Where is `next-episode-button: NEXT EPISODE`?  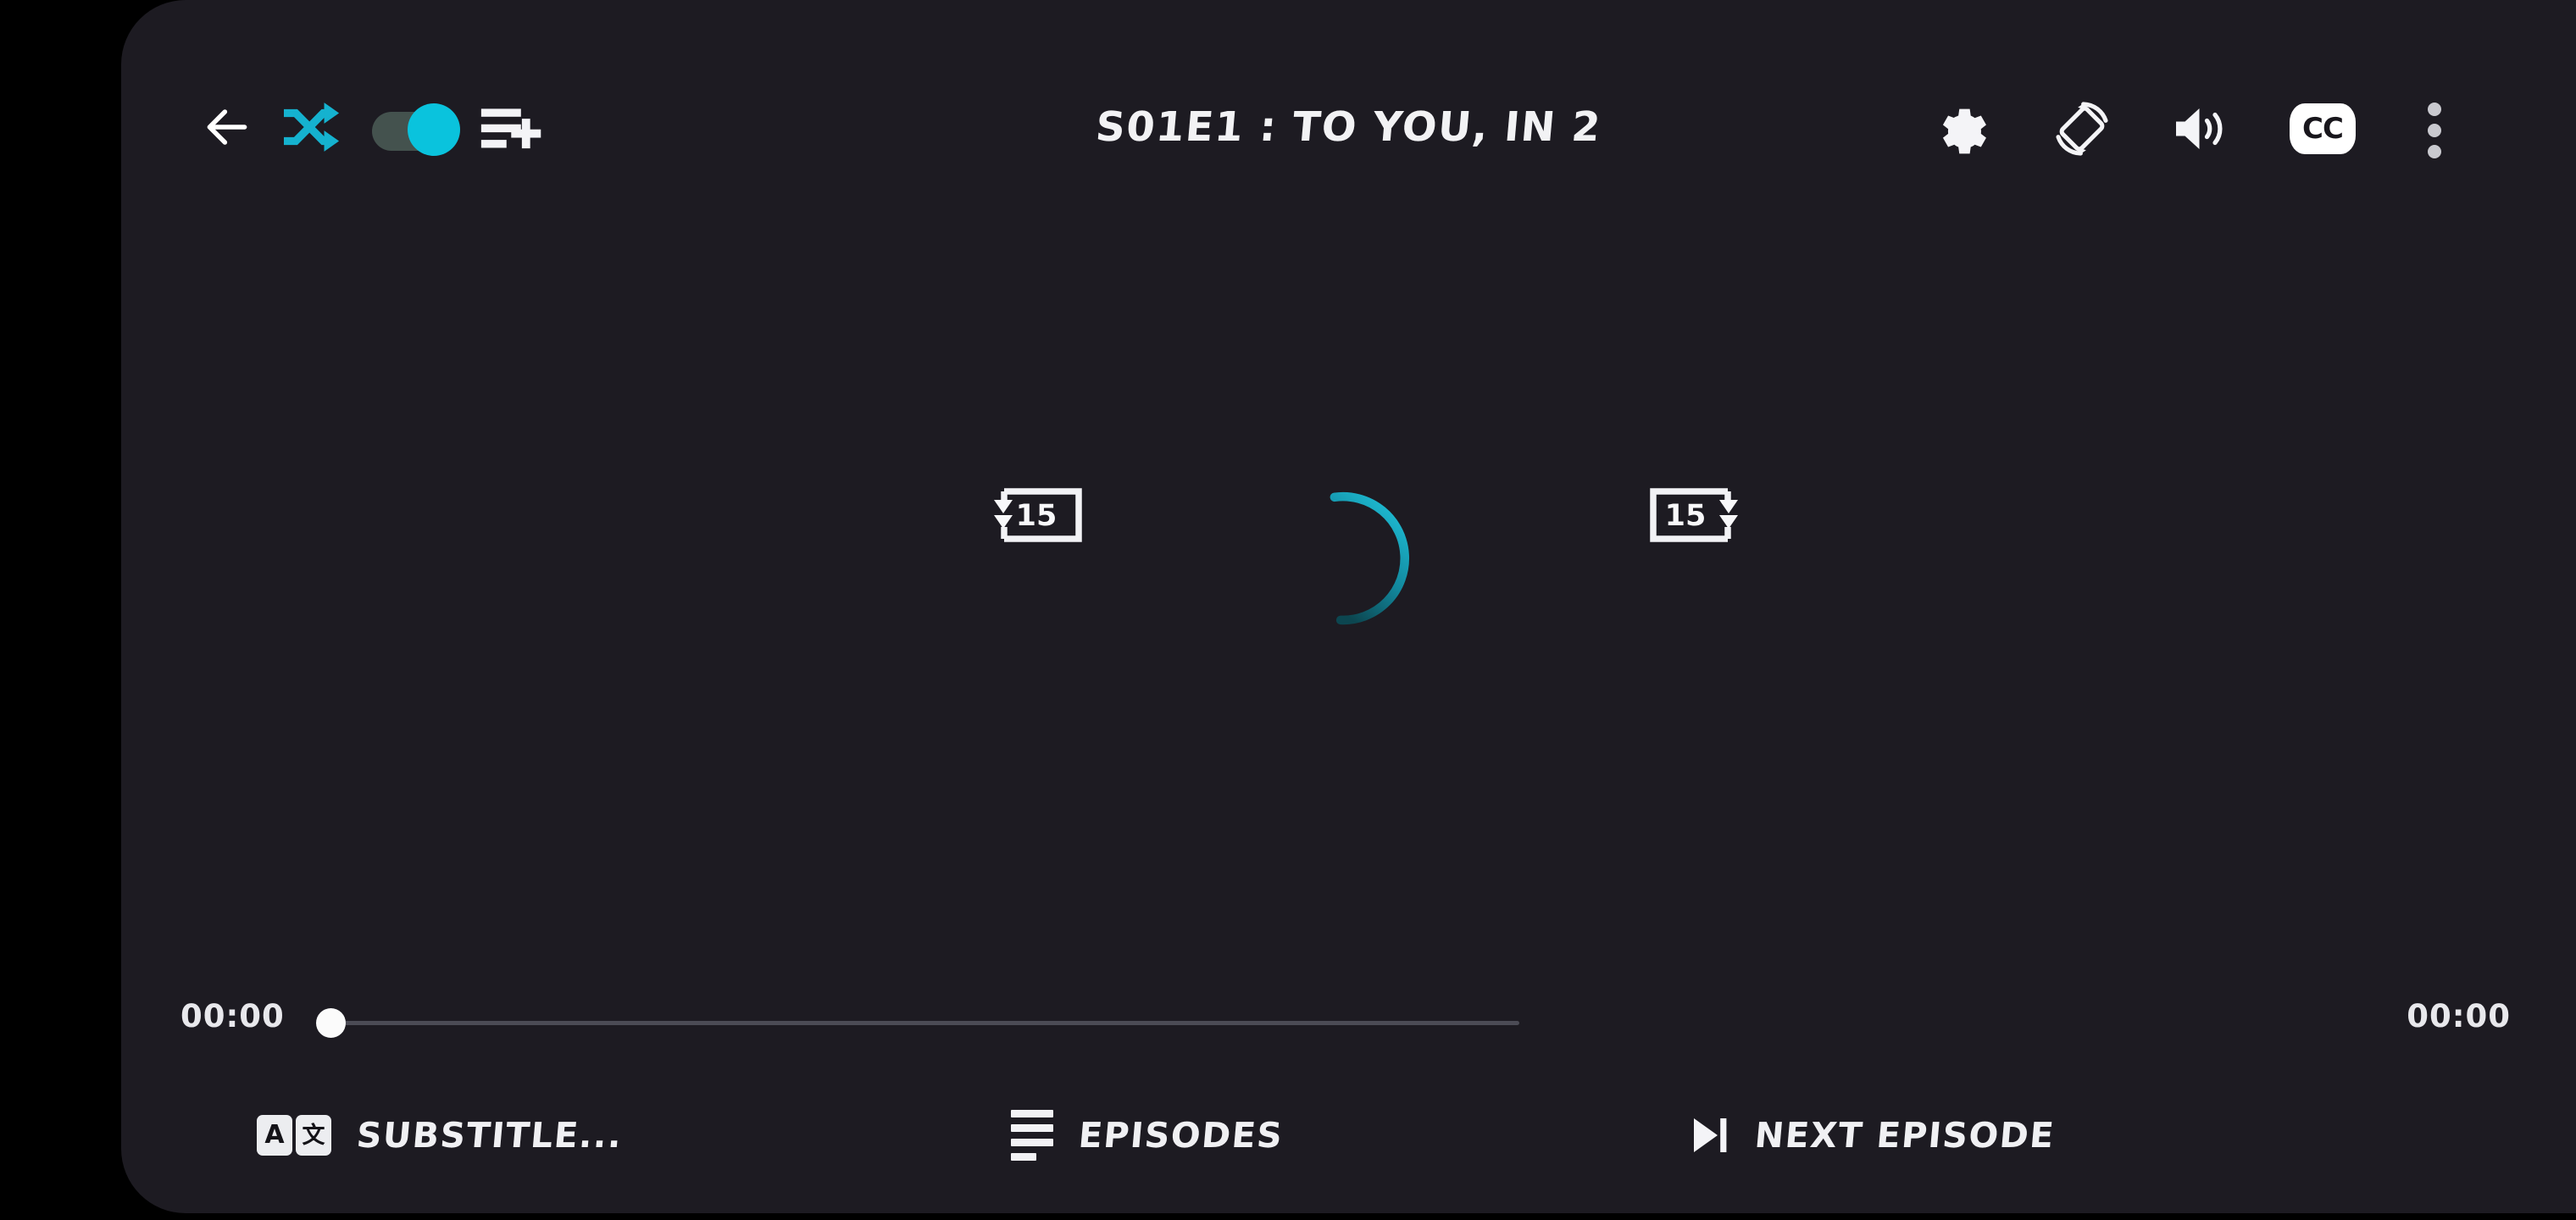 next-episode-button: NEXT EPISODE is located at coordinates (1873, 1135).